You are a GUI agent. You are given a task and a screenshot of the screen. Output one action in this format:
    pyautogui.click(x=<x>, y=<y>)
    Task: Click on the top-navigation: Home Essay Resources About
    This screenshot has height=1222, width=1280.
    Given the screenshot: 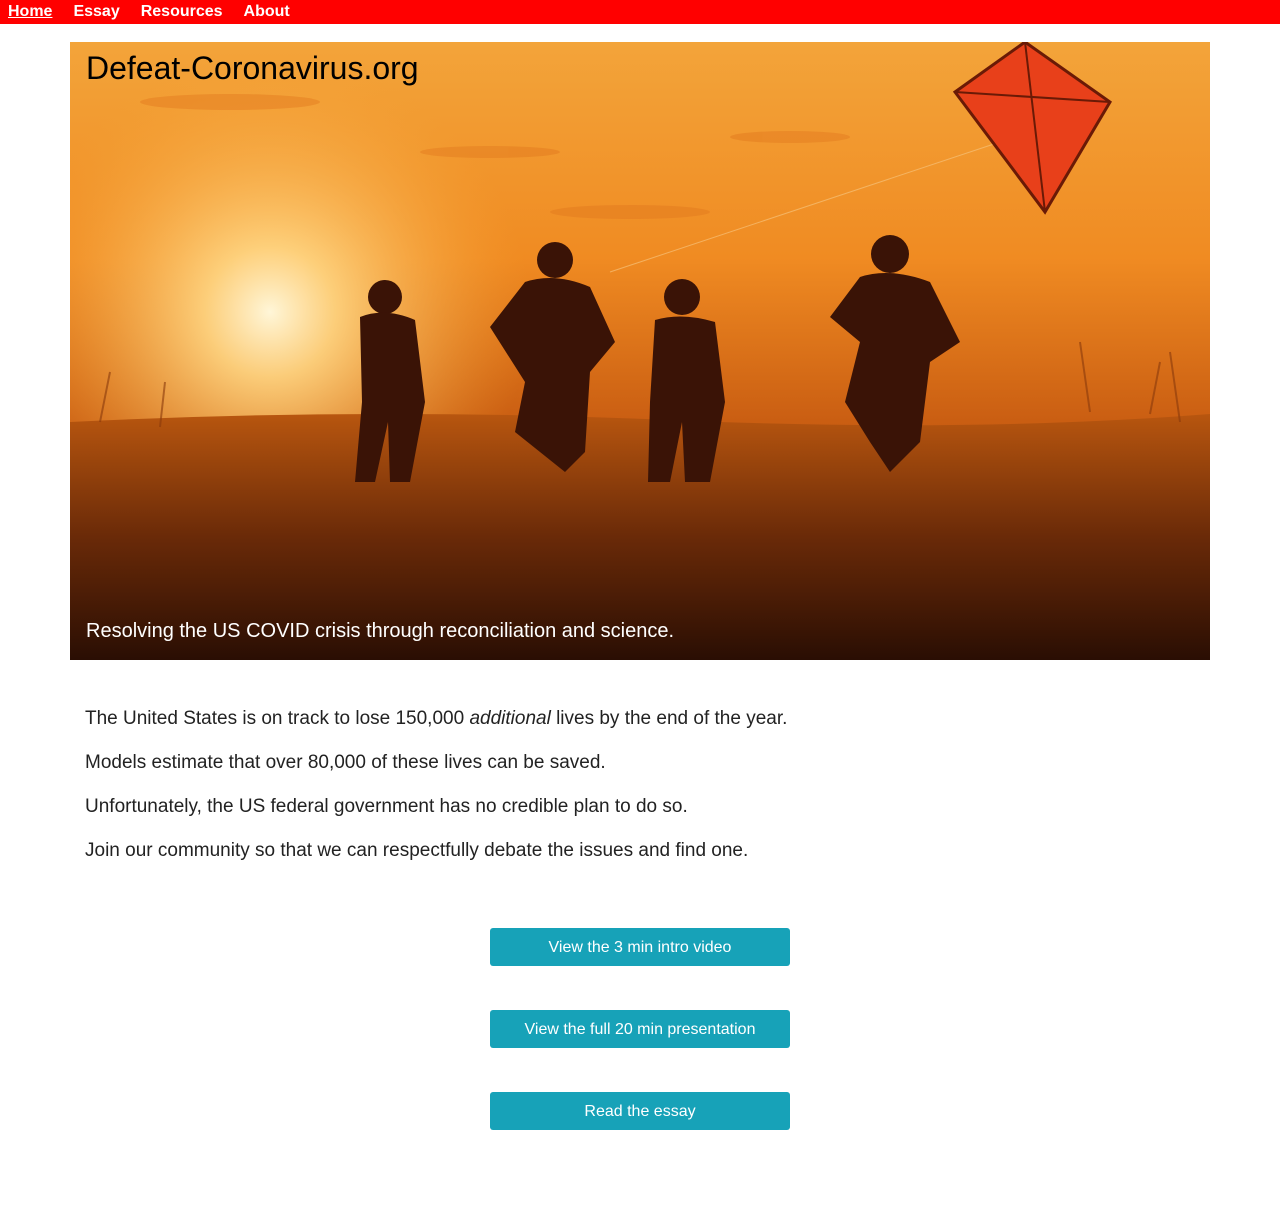 What is the action you would take?
    pyautogui.click(x=640, y=12)
    